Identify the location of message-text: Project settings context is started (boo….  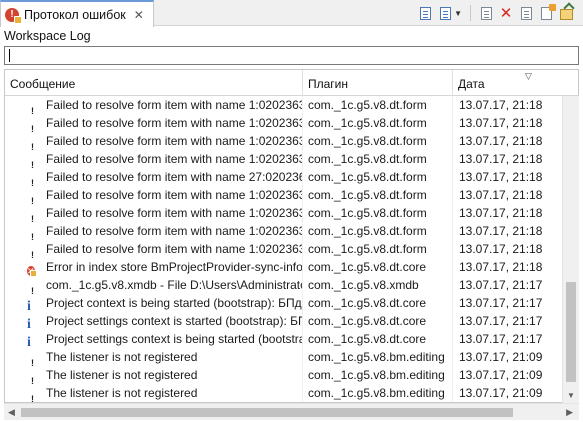
(174, 321).